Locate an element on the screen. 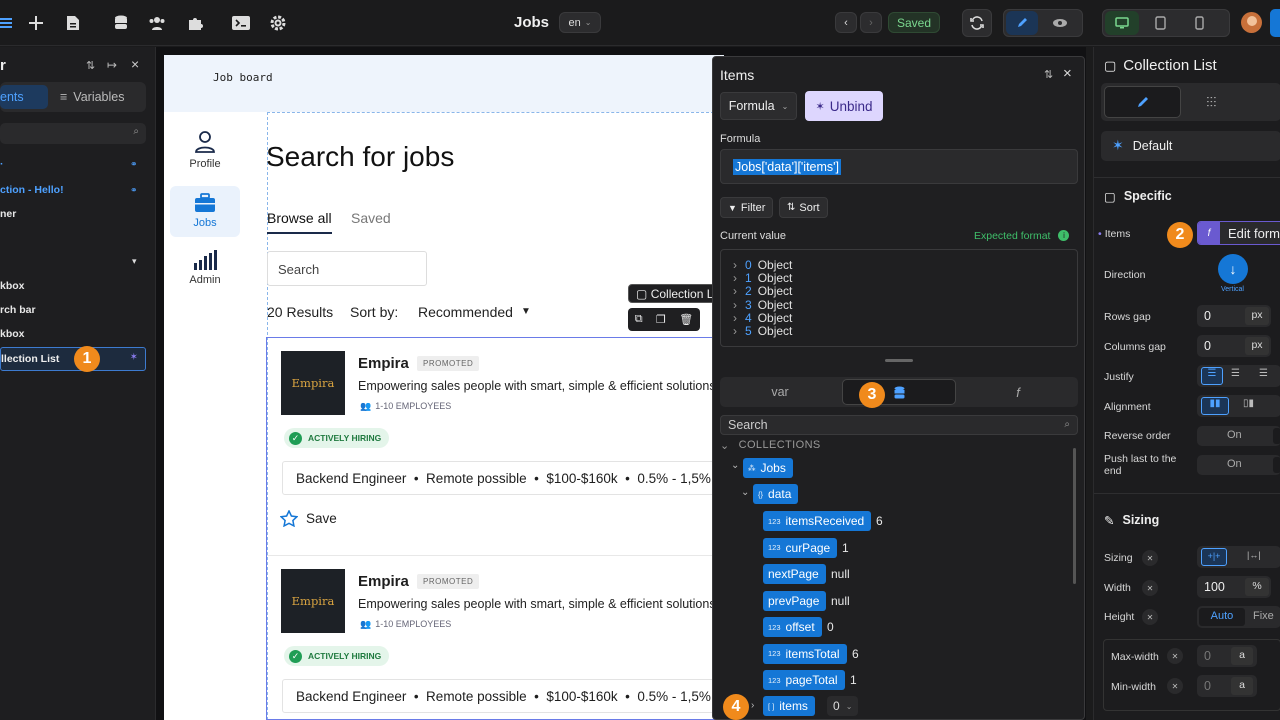  sizing-fit-button: |↔| is located at coordinates (1254, 555).